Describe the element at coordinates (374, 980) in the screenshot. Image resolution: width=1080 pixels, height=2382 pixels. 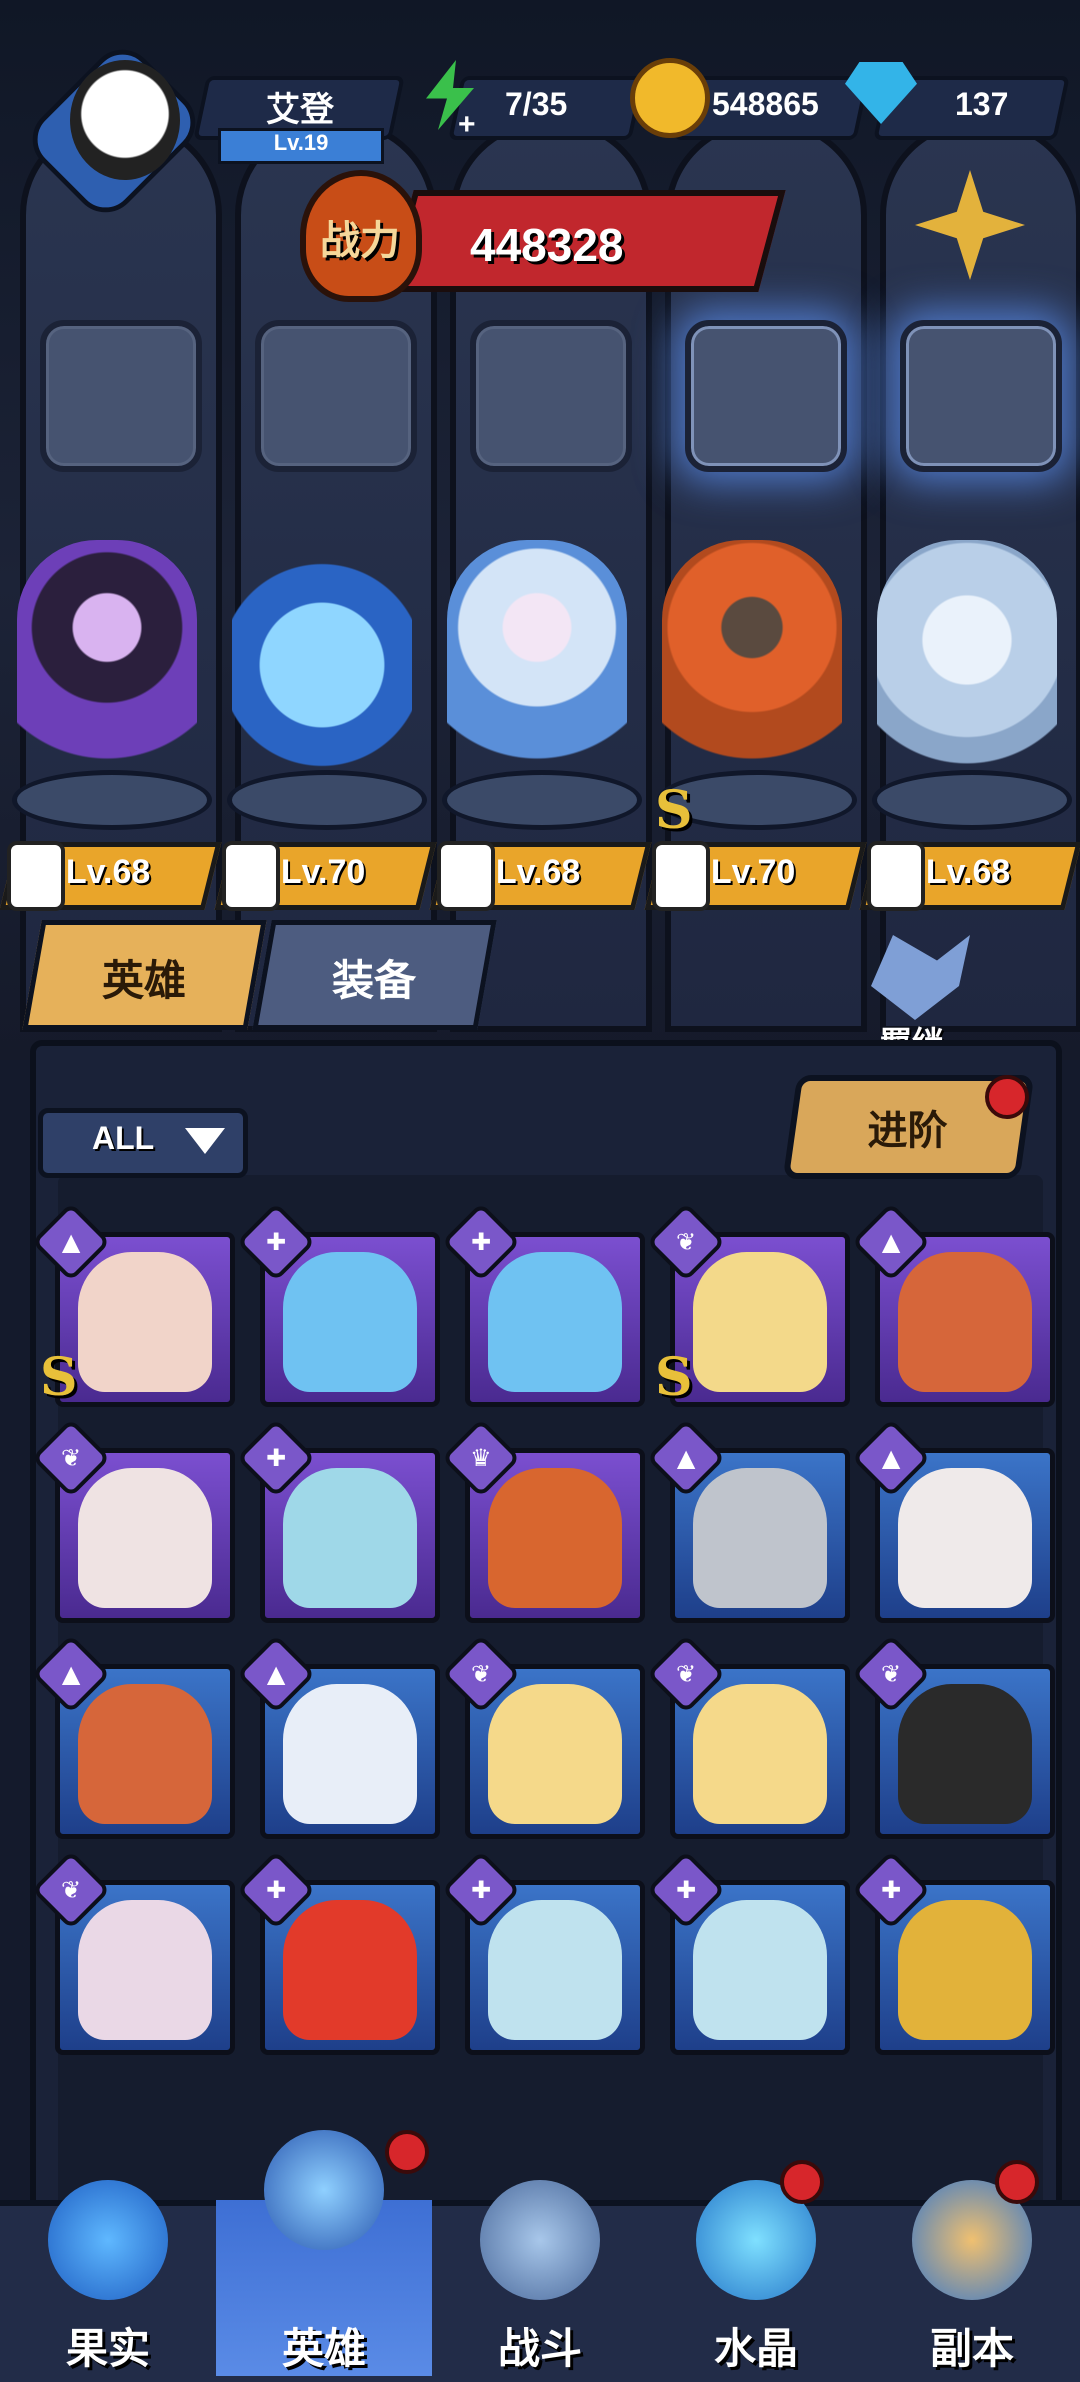
I see `tab-equipment-label: 装备` at that location.